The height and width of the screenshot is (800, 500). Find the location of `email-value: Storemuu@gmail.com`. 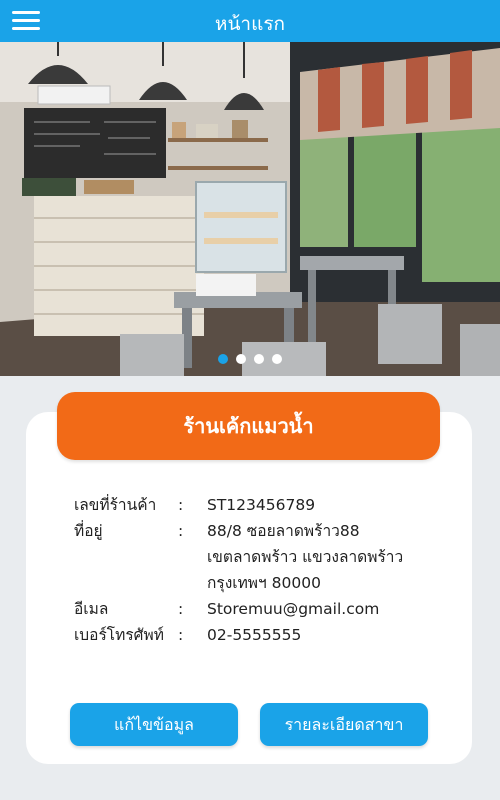

email-value: Storemuu@gmail.com is located at coordinates (293, 609).